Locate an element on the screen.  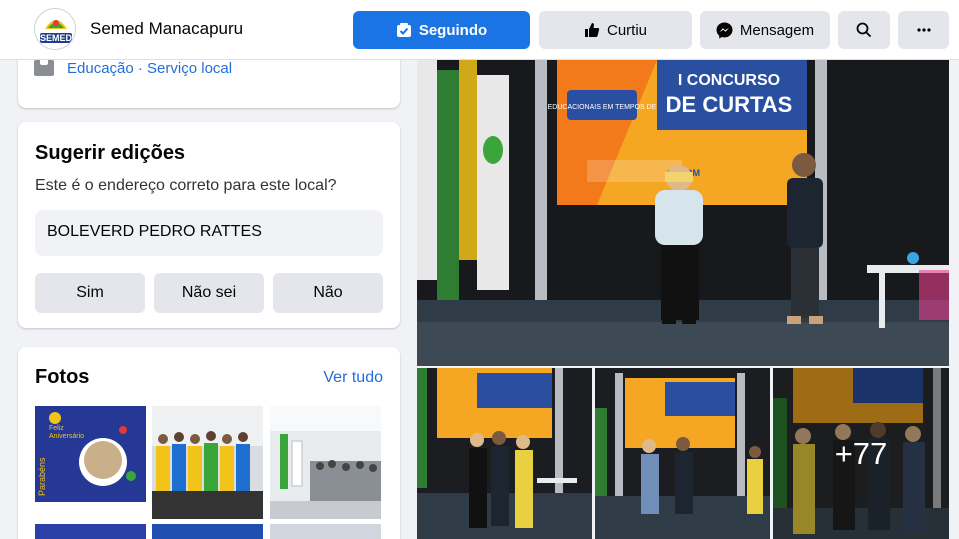
liked-label: Curtiu is located at coordinates (626, 30).